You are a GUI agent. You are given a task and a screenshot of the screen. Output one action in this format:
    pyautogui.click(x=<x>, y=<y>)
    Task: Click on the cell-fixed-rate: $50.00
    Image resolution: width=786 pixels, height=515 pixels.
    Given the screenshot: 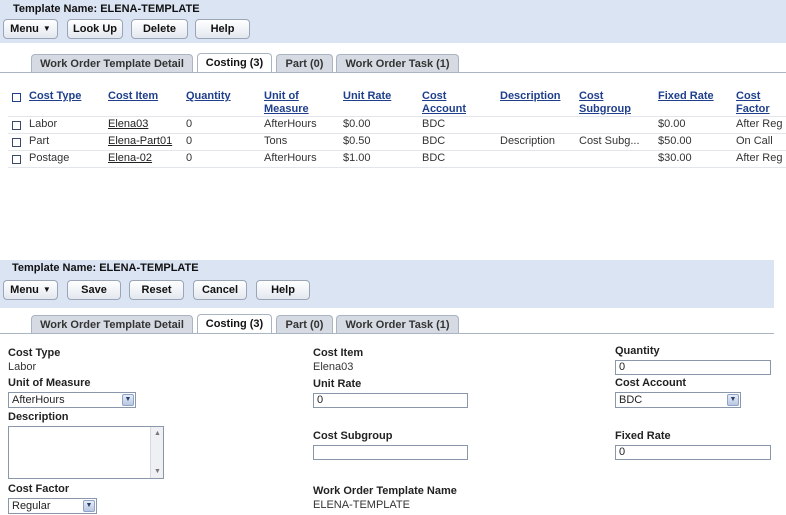 What is the action you would take?
    pyautogui.click(x=675, y=141)
    